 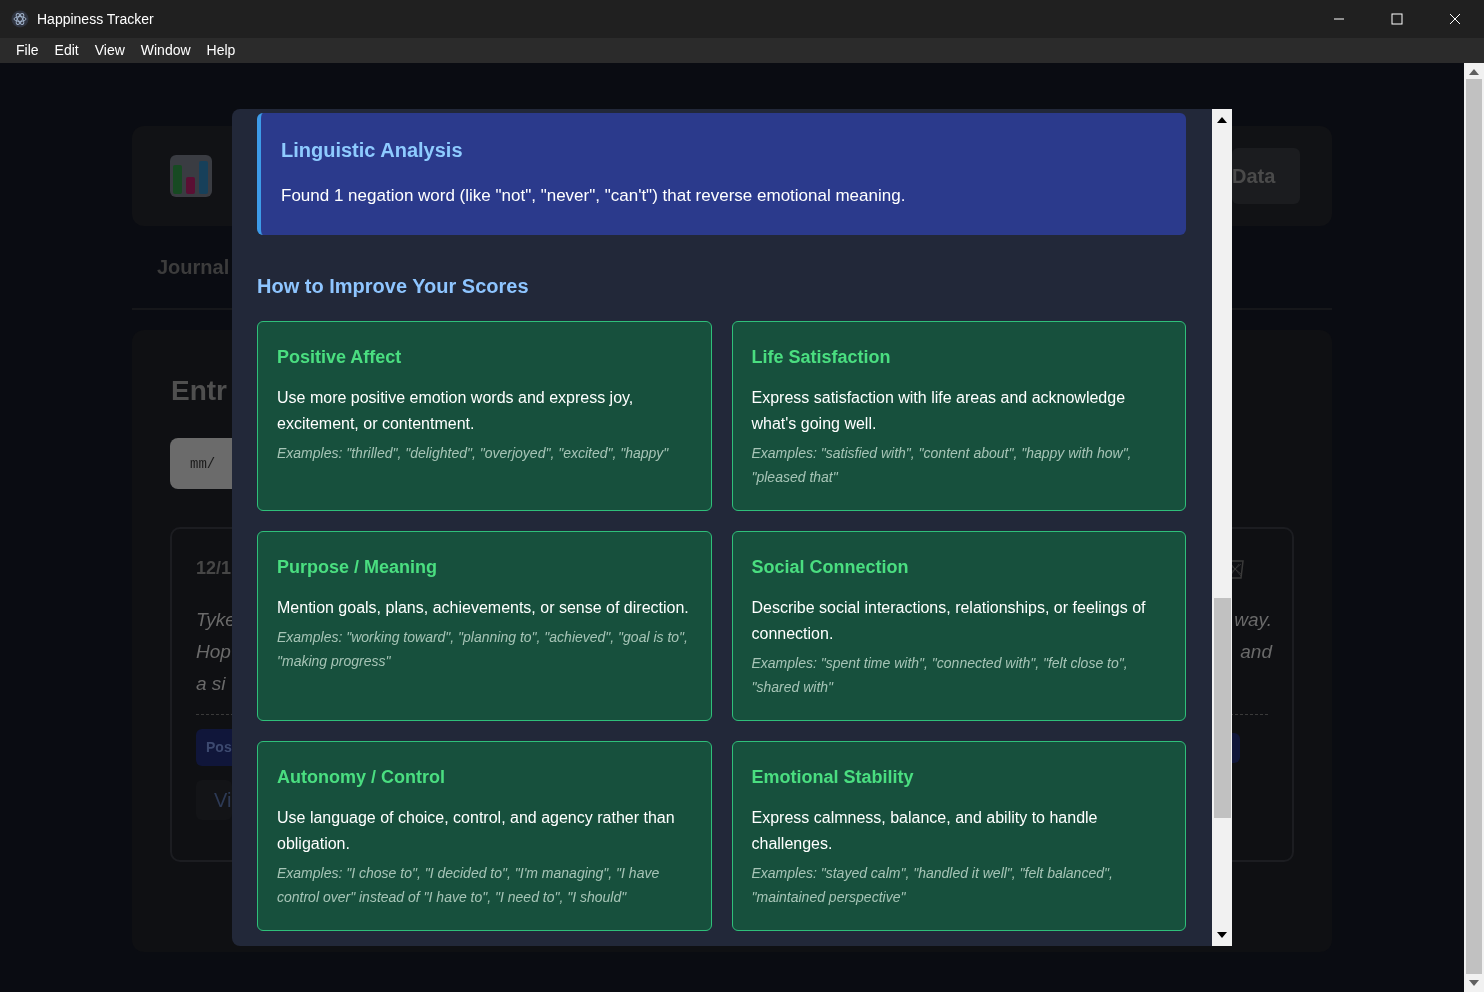 What do you see at coordinates (109, 50) in the screenshot?
I see `menu-item: View` at bounding box center [109, 50].